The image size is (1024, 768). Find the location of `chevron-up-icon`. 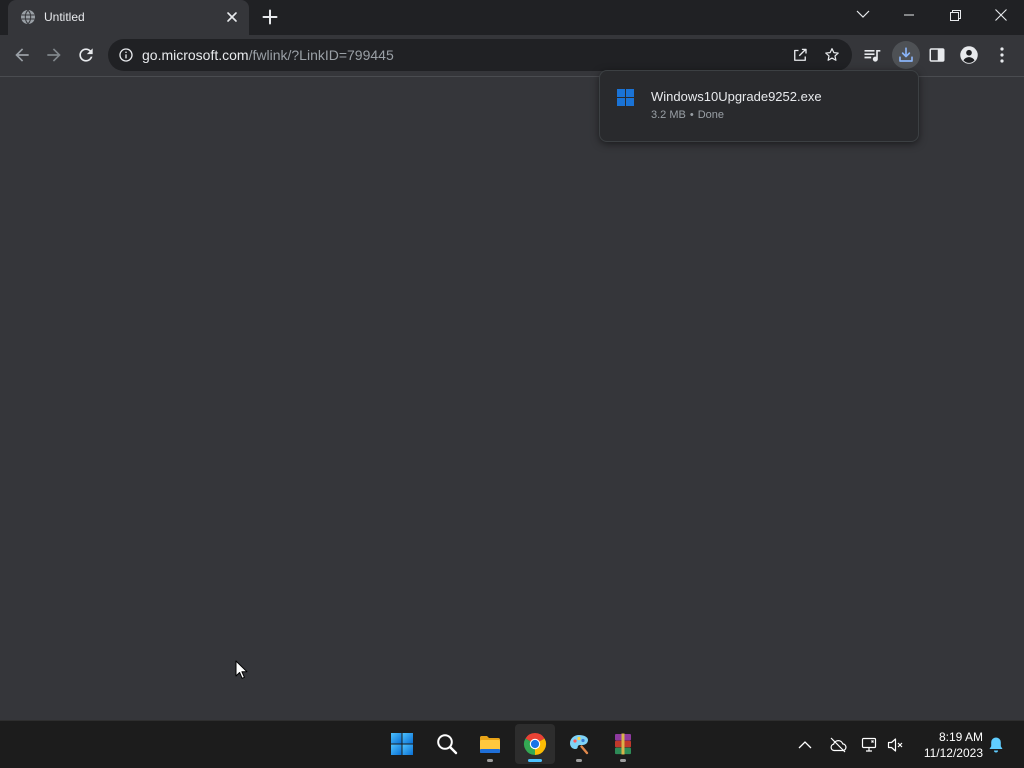

chevron-up-icon is located at coordinates (805, 745).